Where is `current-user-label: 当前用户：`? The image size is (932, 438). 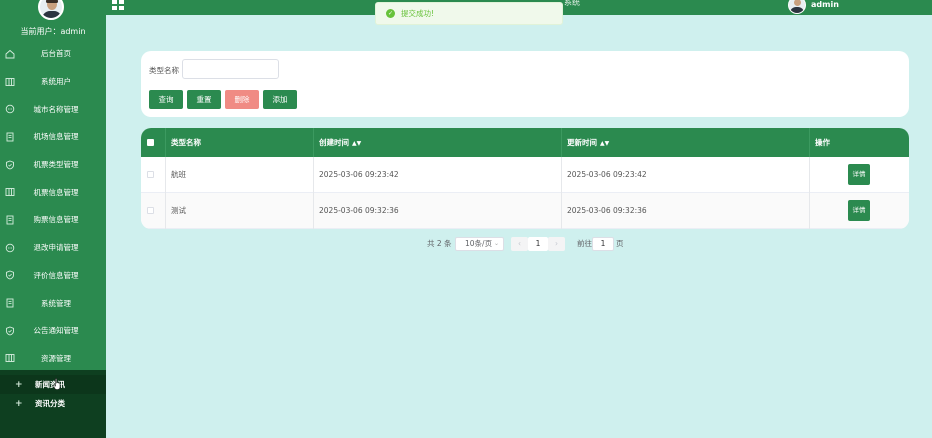 current-user-label: 当前用户： is located at coordinates (40, 31).